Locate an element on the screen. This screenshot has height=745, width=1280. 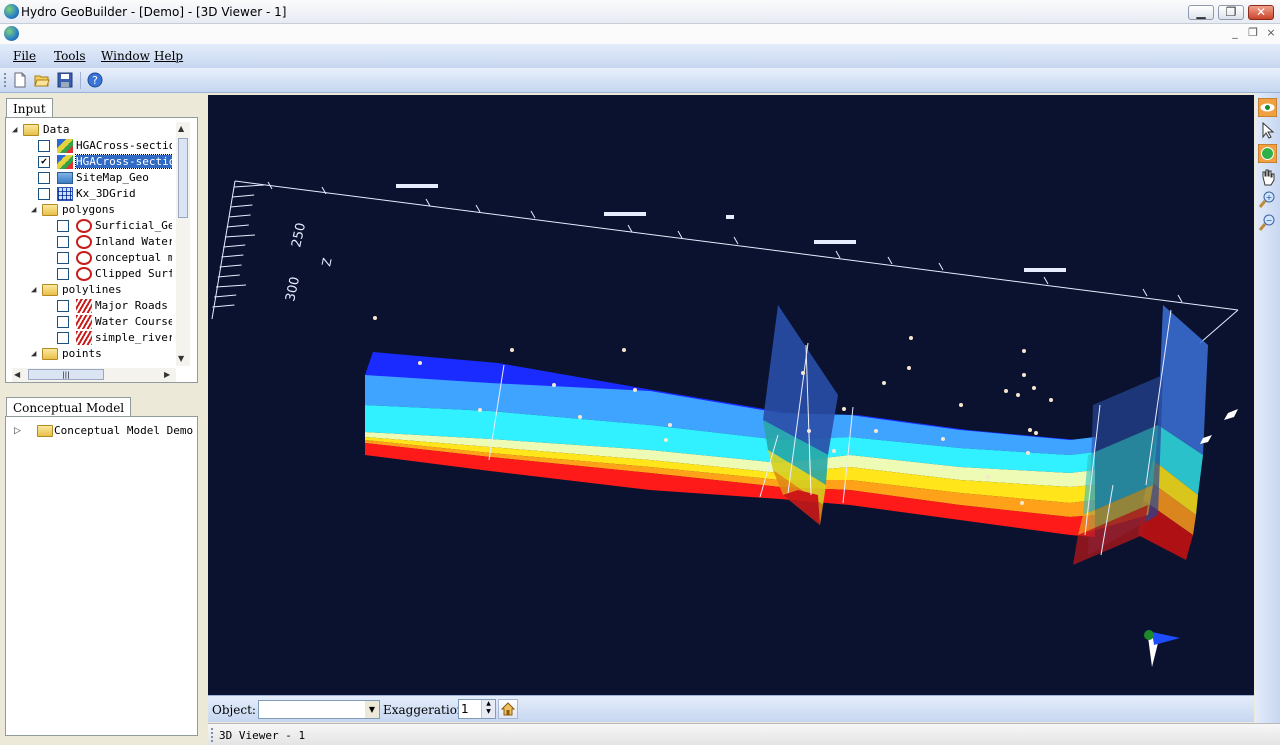
tree-item-label: simple_river is located at coordinates (133, 337).